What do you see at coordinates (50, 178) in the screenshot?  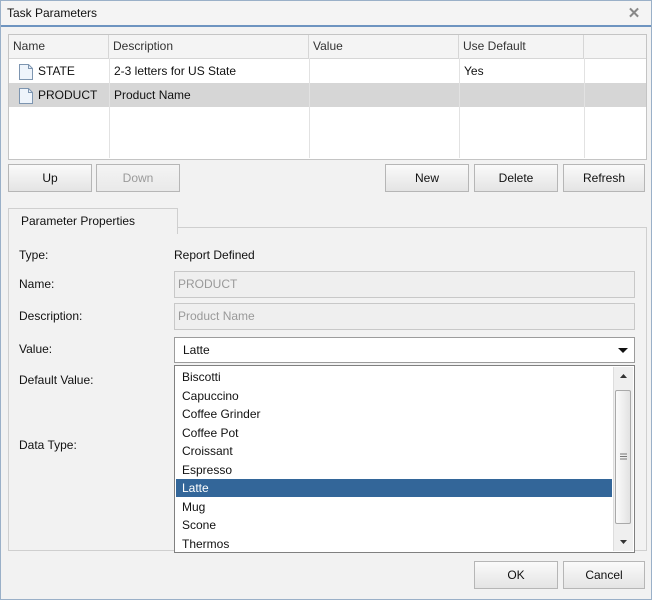 I see `up-button: Up` at bounding box center [50, 178].